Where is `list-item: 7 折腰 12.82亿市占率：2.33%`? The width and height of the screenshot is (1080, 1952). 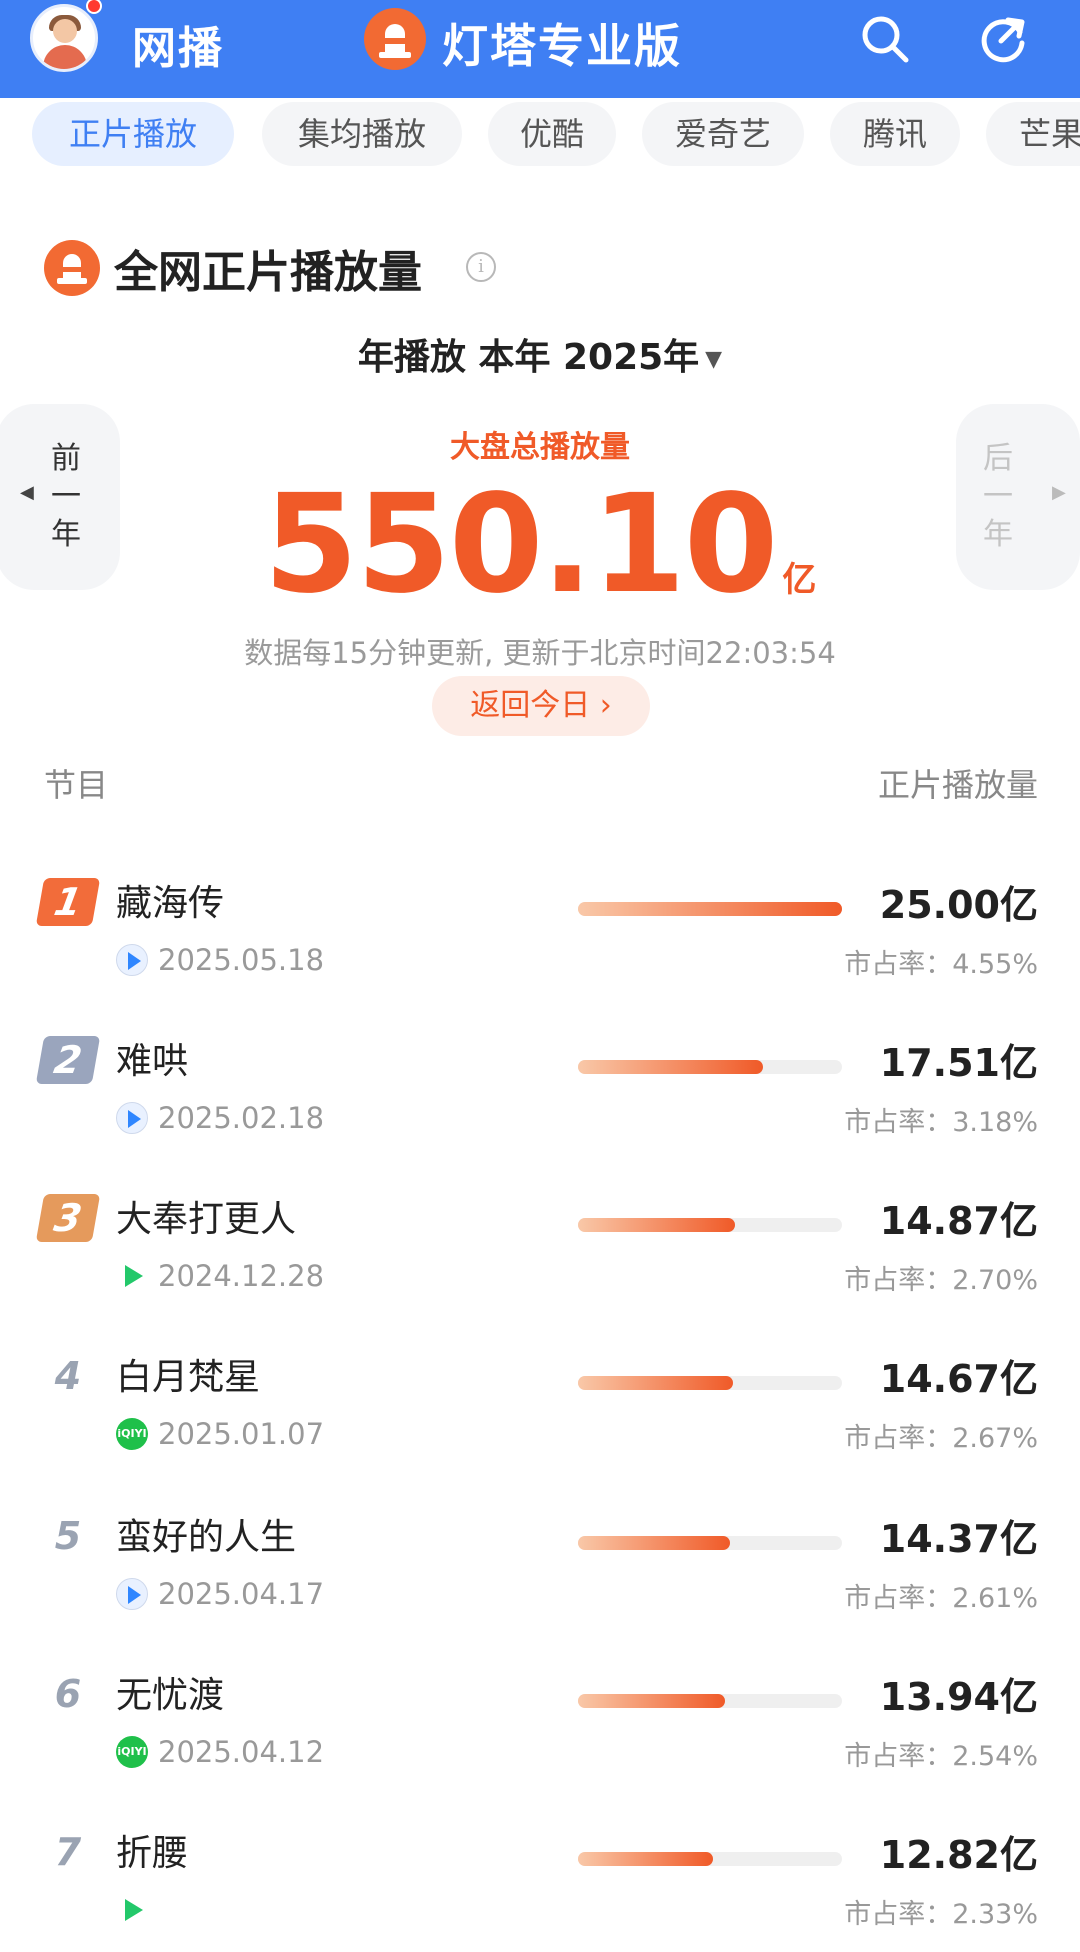 list-item: 7 折腰 12.82亿市占率：2.33% is located at coordinates (540, 1887).